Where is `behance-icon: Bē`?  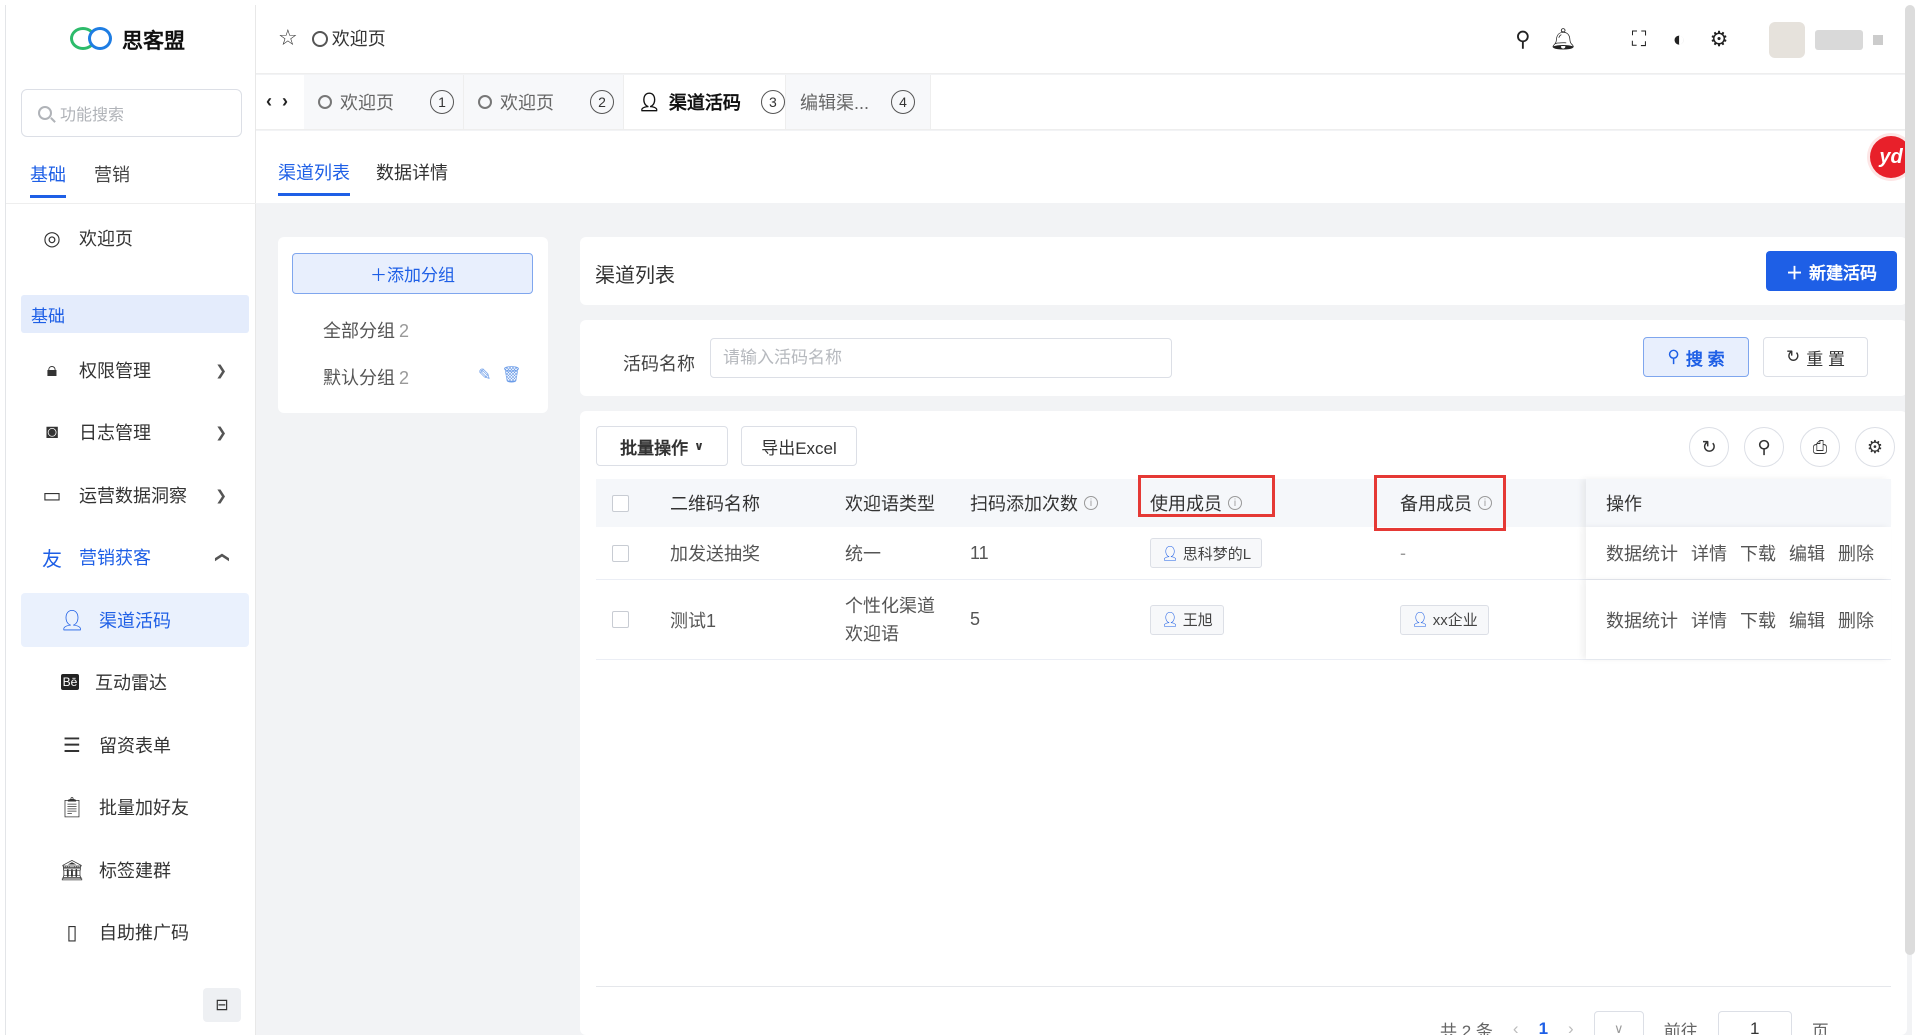 behance-icon: Bē is located at coordinates (70, 682).